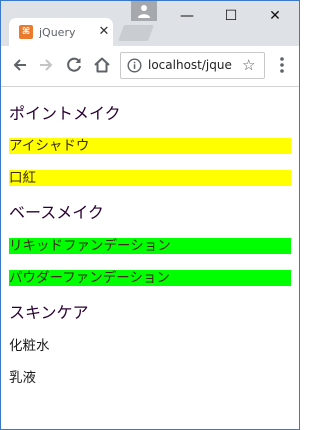 The height and width of the screenshot is (430, 320). I want to click on info-icon, so click(134, 67).